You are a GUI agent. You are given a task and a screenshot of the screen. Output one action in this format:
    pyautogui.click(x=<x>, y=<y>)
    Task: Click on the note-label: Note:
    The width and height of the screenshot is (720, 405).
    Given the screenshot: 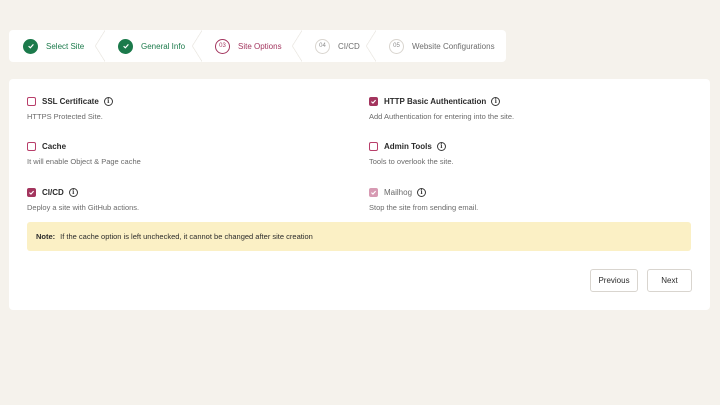 What is the action you would take?
    pyautogui.click(x=46, y=236)
    